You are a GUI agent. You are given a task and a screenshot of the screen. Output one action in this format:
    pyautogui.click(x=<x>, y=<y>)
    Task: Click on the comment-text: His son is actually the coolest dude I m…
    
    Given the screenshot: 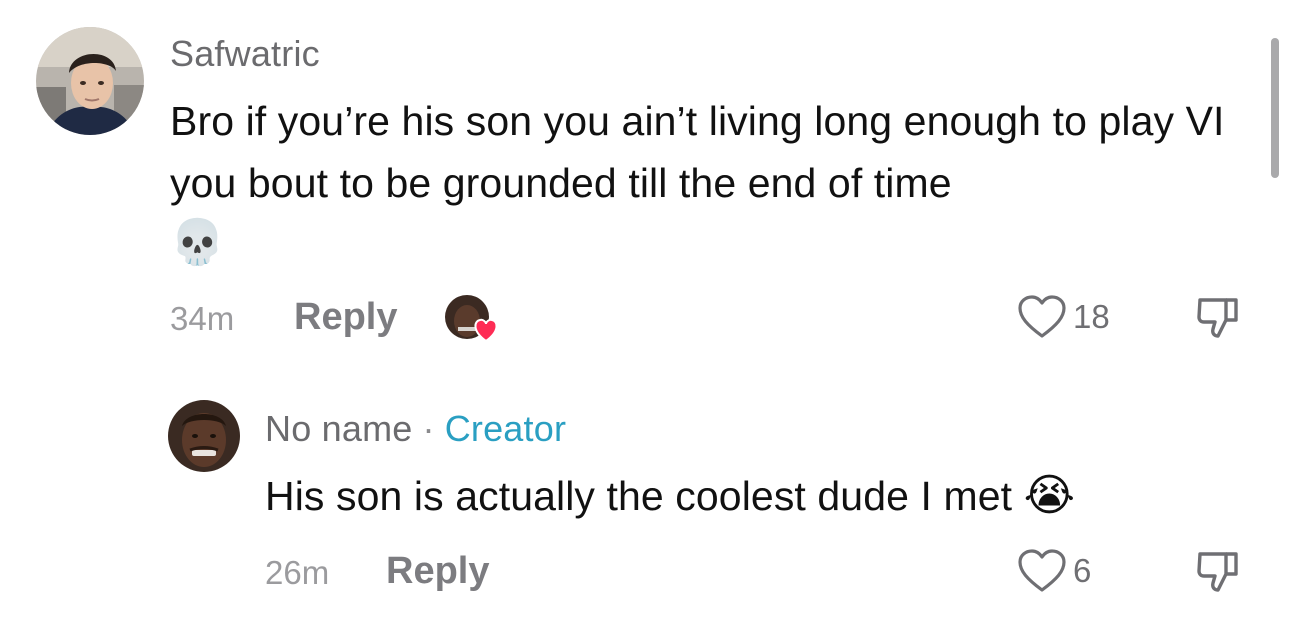 What is the action you would take?
    pyautogui.click(x=670, y=496)
    